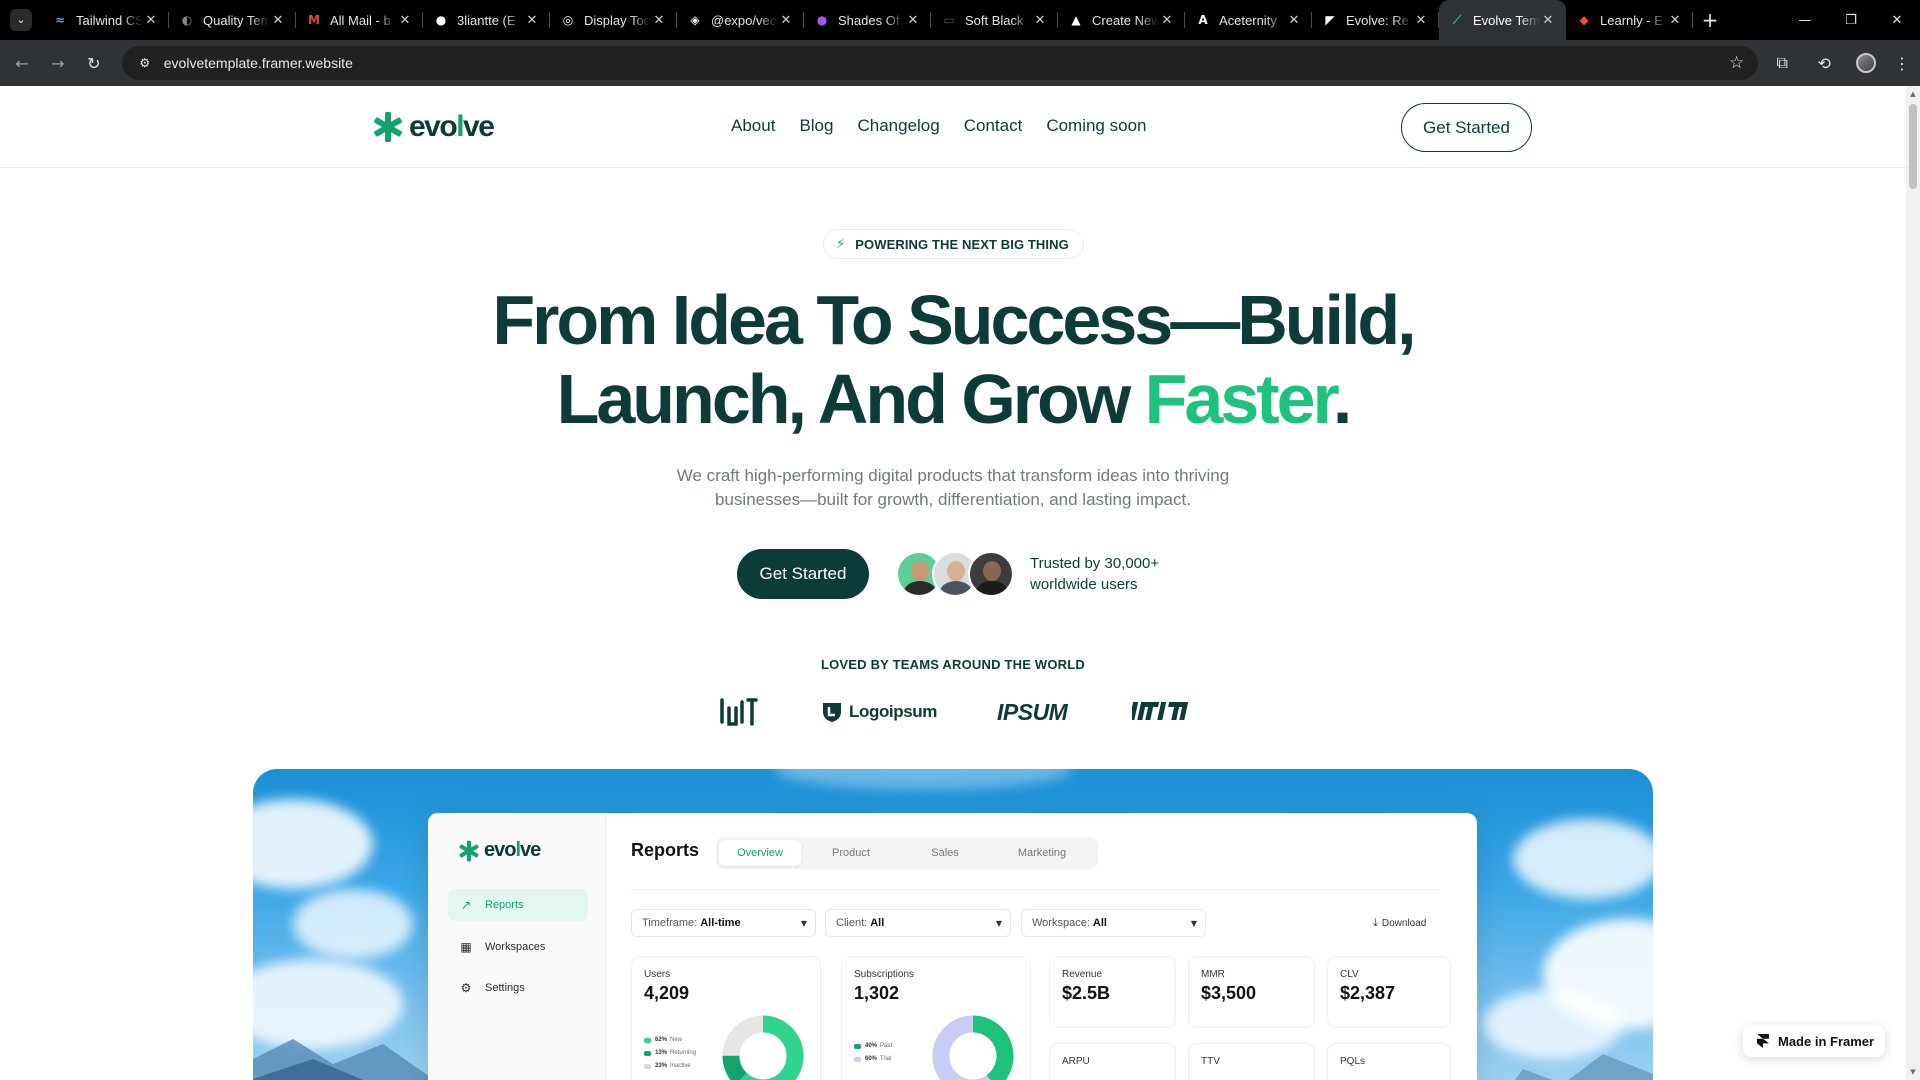 Image resolution: width=1920 pixels, height=1080 pixels. Describe the element at coordinates (803, 574) in the screenshot. I see `hero-get-started-button: Get Started` at that location.